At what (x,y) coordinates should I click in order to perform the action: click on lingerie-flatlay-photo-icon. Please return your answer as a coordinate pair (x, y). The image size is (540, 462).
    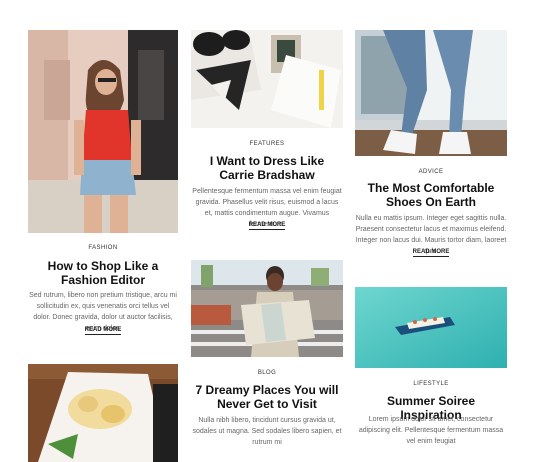
    Looking at the image, I should click on (267, 79).